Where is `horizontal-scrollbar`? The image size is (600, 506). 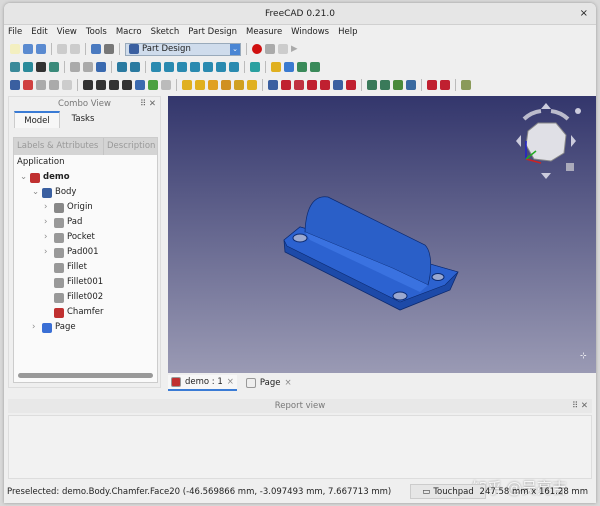 horizontal-scrollbar is located at coordinates (85, 375).